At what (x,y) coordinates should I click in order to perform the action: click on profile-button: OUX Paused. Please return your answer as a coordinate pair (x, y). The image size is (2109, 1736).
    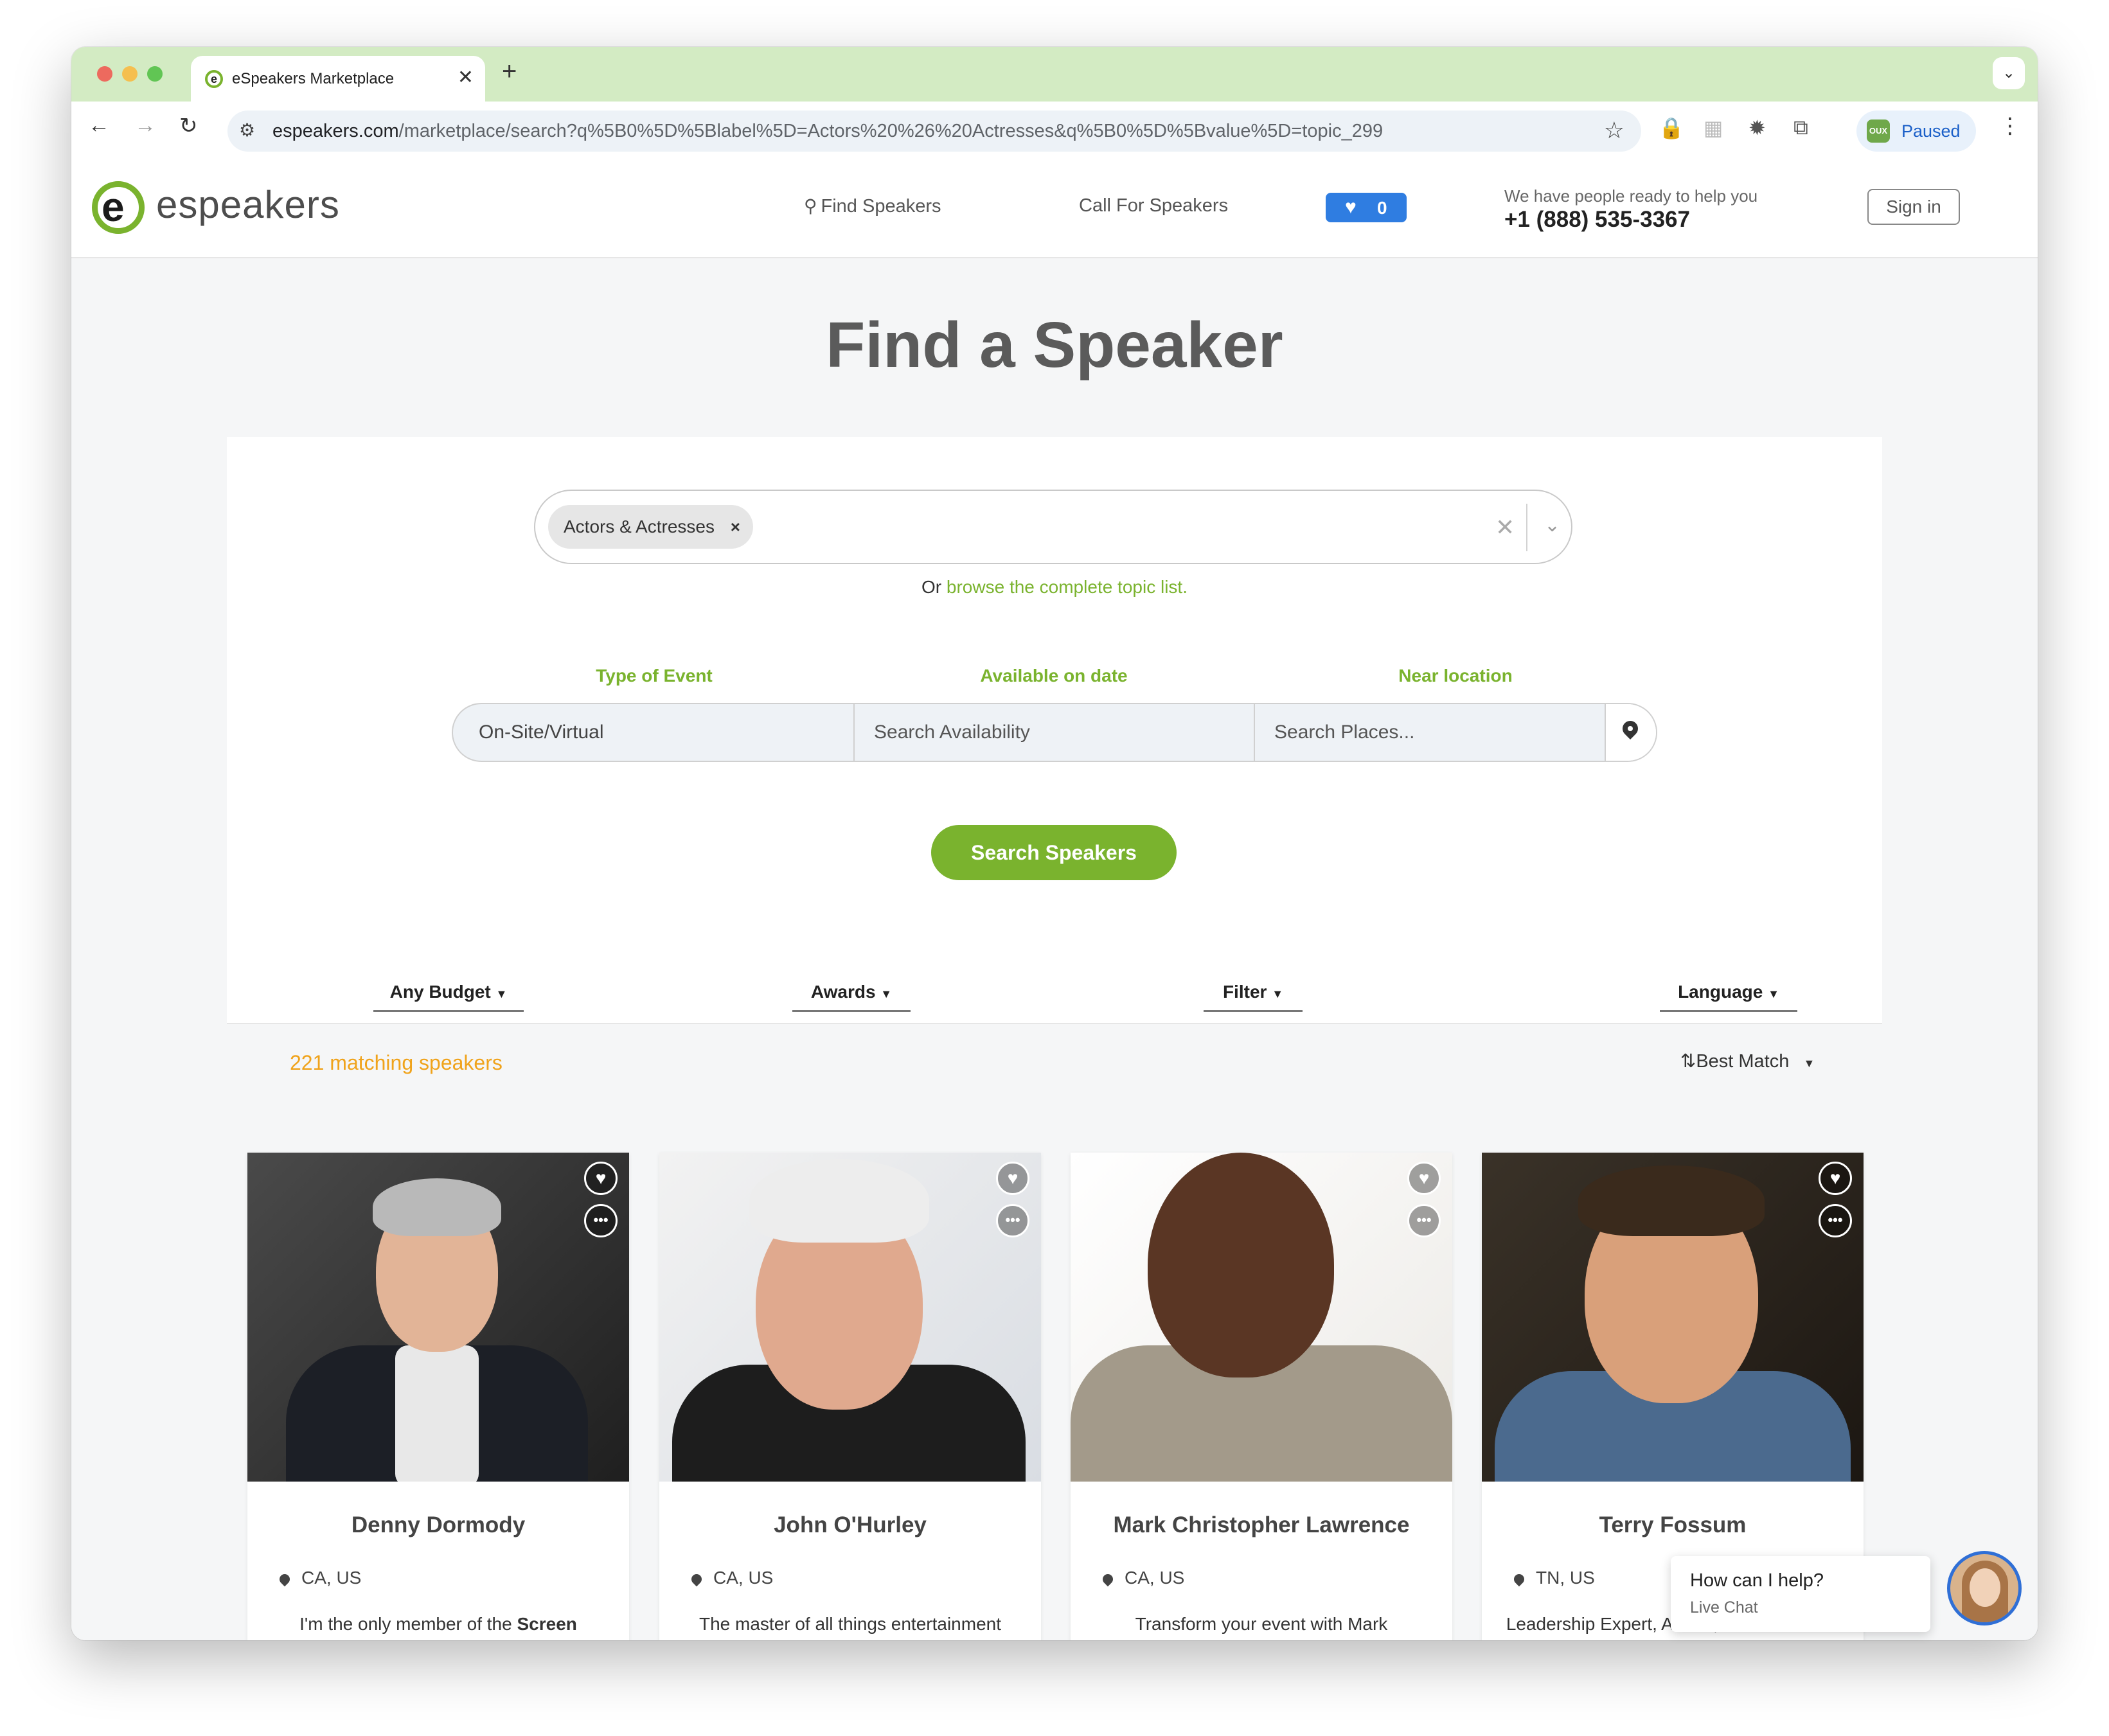
    Looking at the image, I should click on (1916, 131).